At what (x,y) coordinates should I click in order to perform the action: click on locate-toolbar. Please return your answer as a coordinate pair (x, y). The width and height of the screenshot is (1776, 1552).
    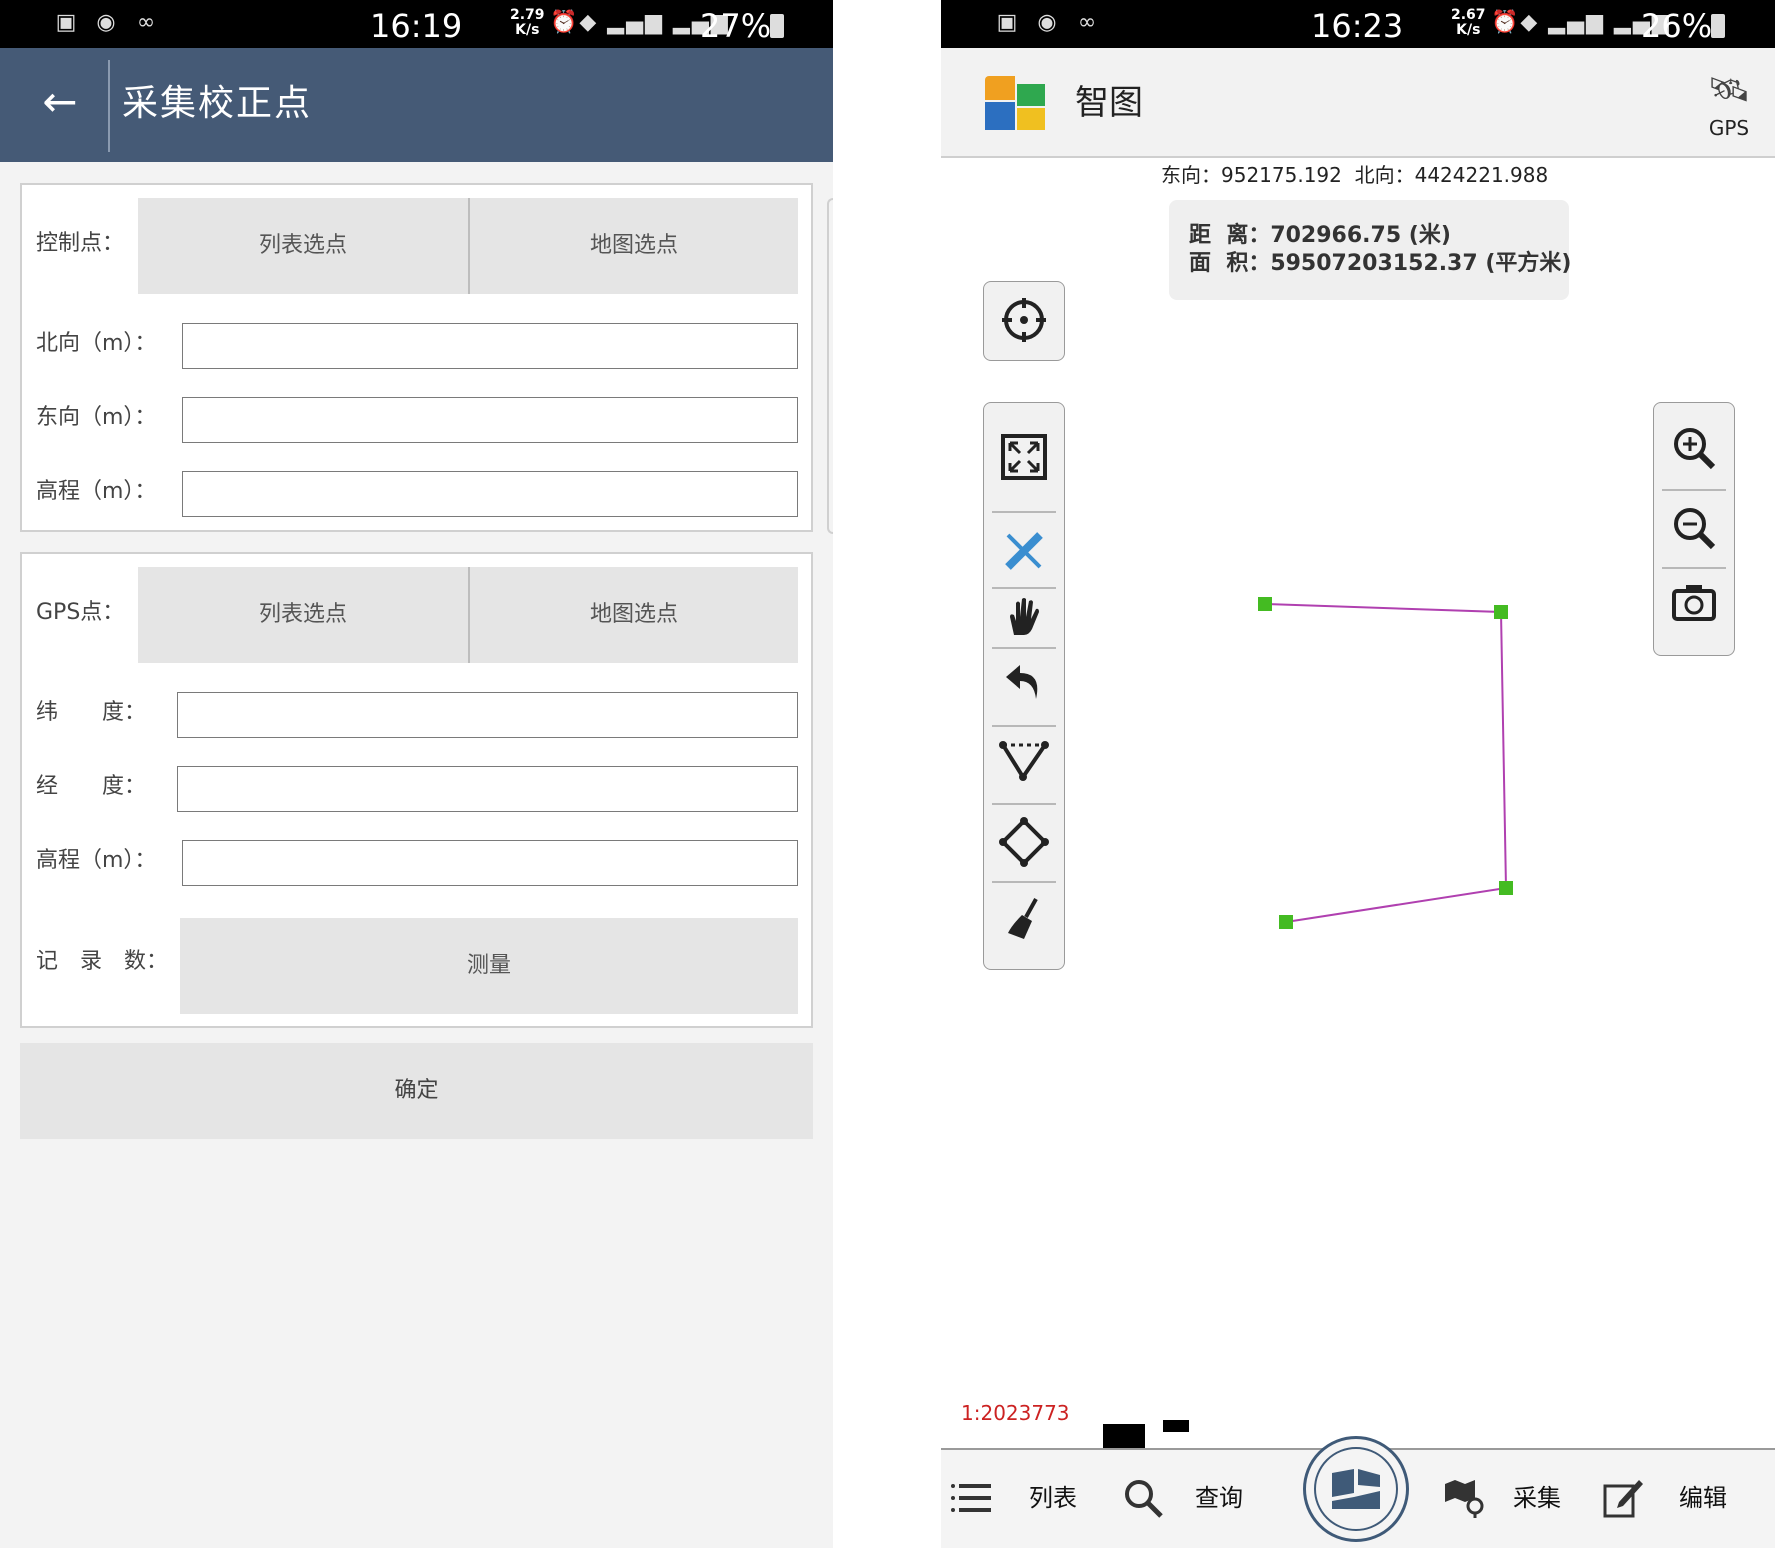
    Looking at the image, I should click on (1024, 321).